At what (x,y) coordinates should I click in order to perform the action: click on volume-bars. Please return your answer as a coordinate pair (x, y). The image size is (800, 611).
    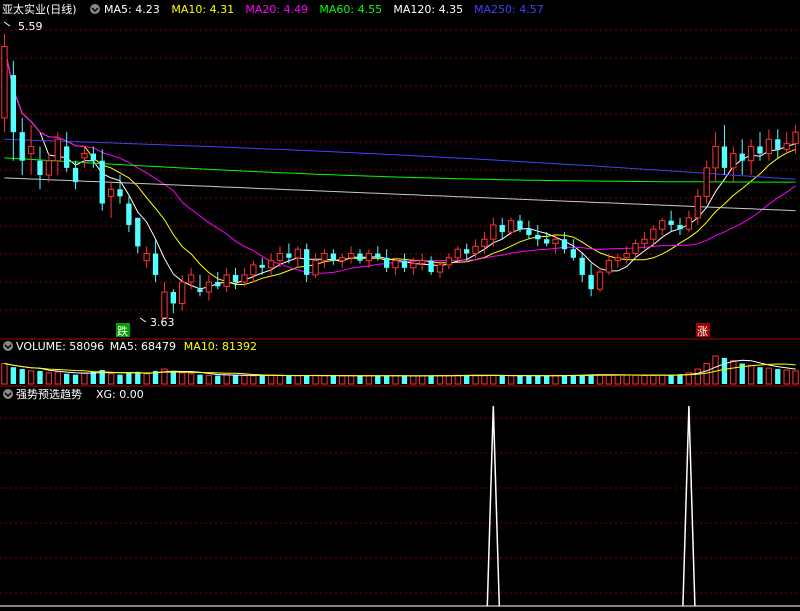
    Looking at the image, I should click on (400, 370).